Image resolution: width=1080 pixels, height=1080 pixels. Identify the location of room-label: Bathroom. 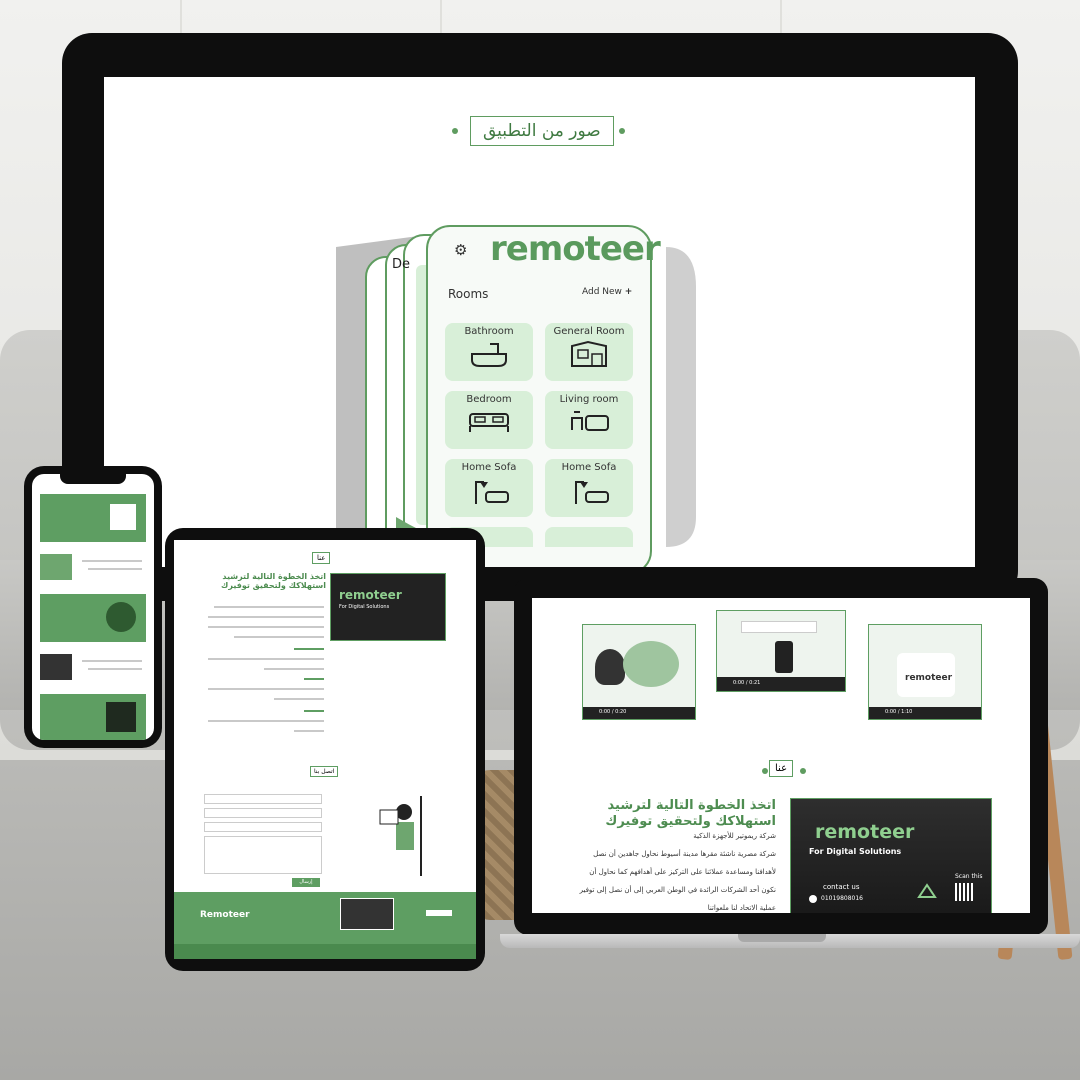
(489, 331).